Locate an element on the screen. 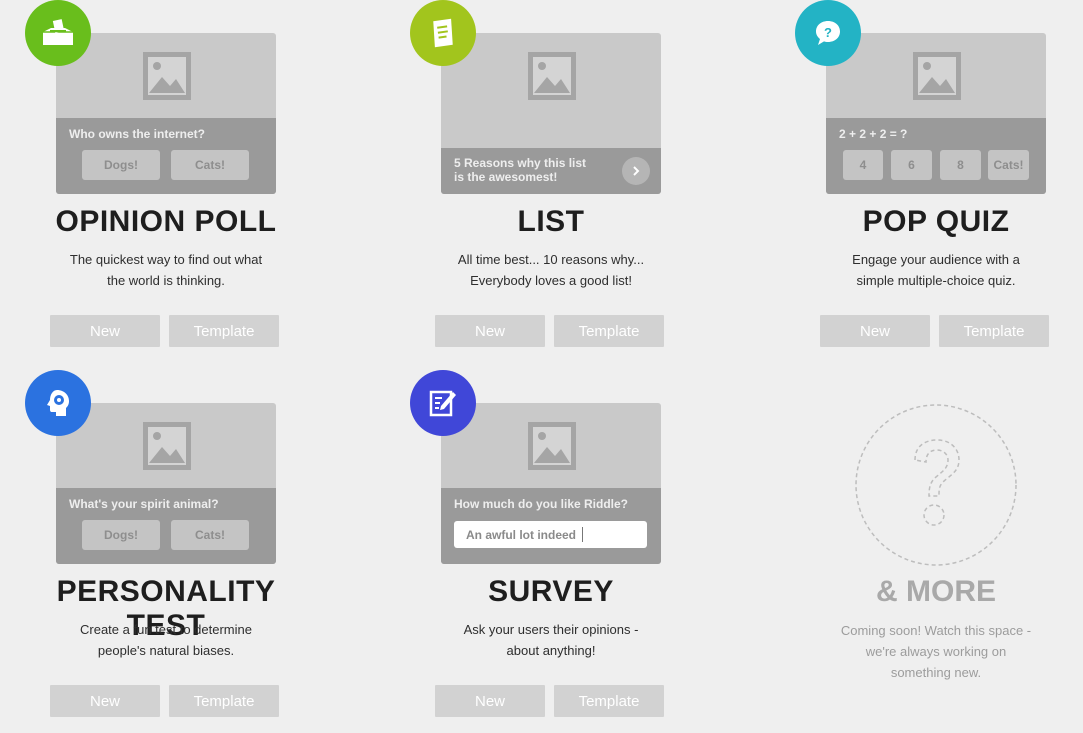  card-title: LIST is located at coordinates (551, 221).